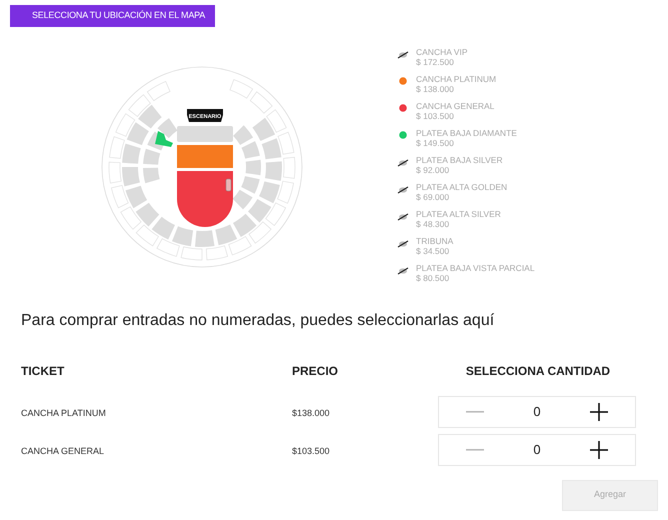 The width and height of the screenshot is (668, 520). What do you see at coordinates (315, 371) in the screenshot?
I see `column-header: PRECIO` at bounding box center [315, 371].